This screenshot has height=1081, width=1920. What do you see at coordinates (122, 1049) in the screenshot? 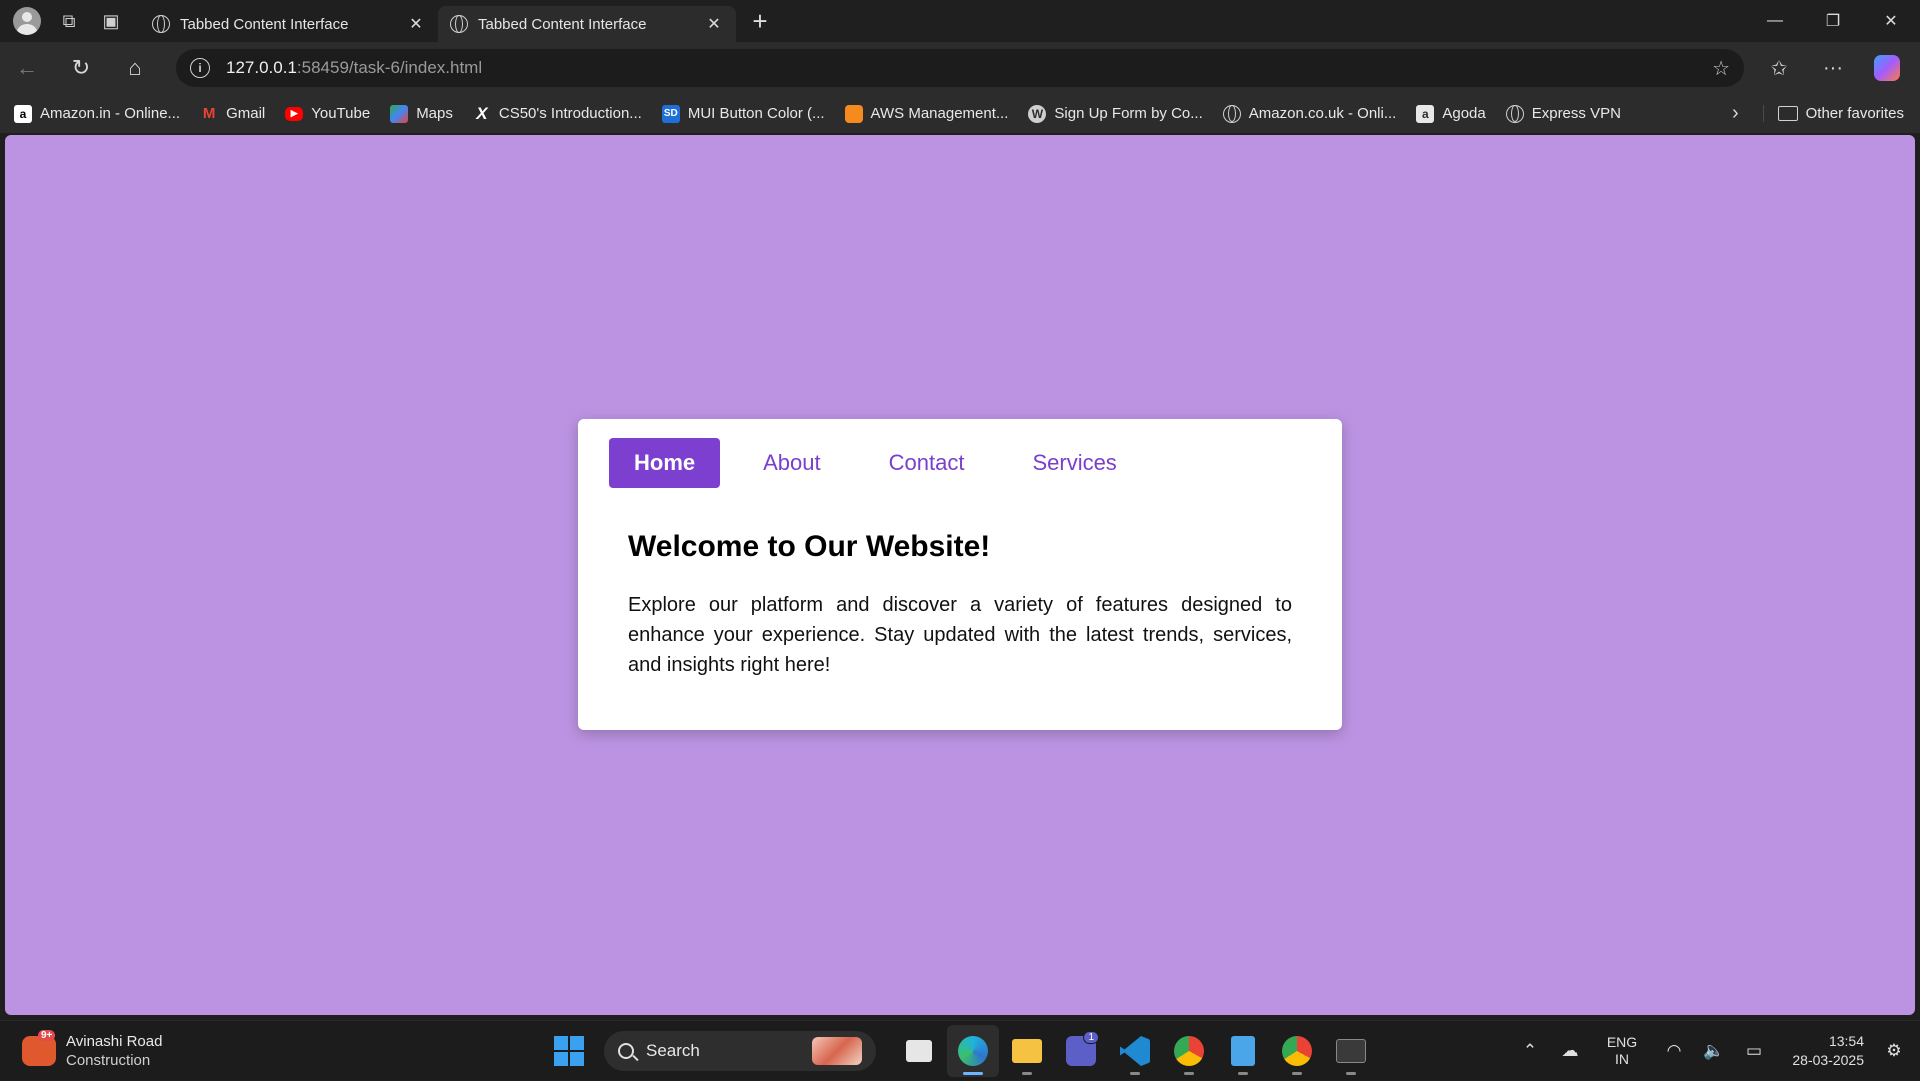
I see `weather-widget: 9+ Avinashi Road Construction` at bounding box center [122, 1049].